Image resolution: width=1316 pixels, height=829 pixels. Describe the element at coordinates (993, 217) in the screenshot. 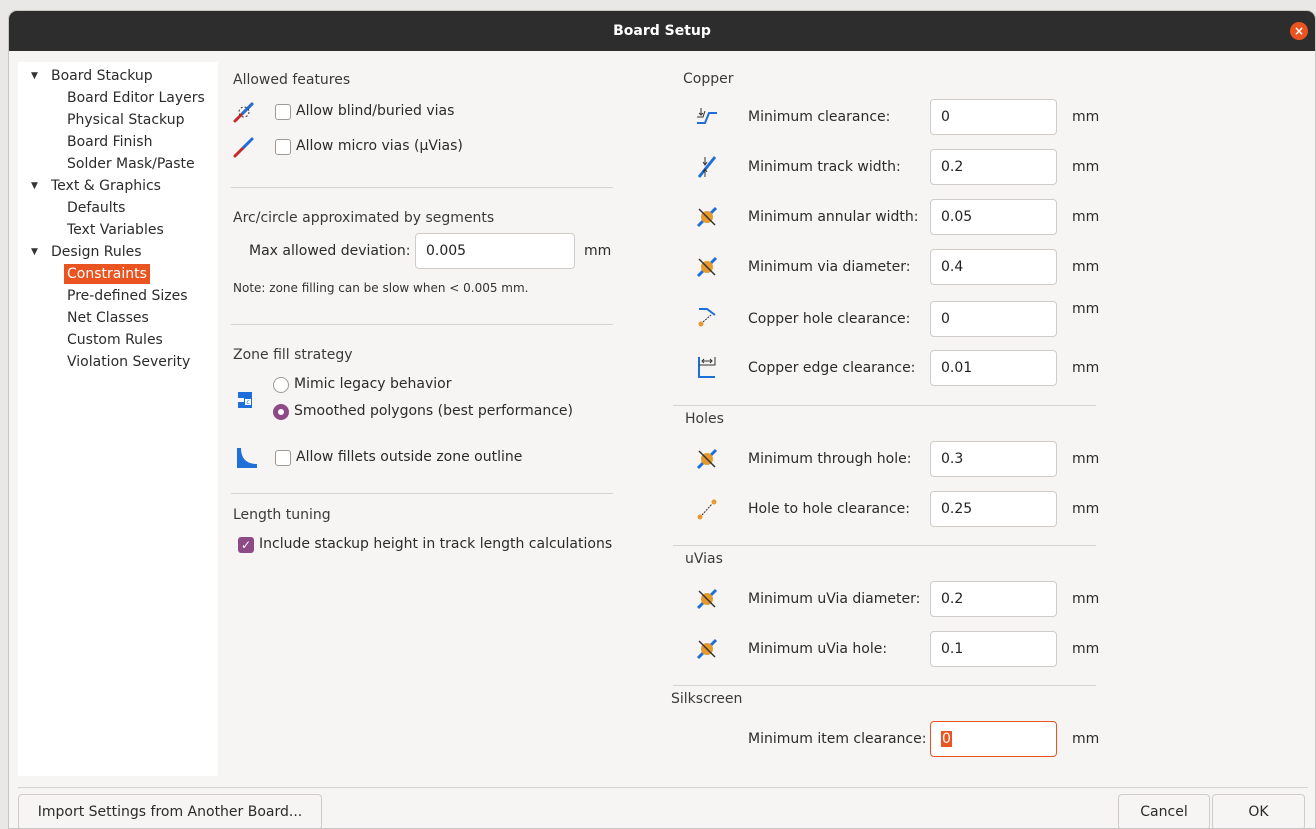

I see `min-annular-width-input: 0.05` at that location.